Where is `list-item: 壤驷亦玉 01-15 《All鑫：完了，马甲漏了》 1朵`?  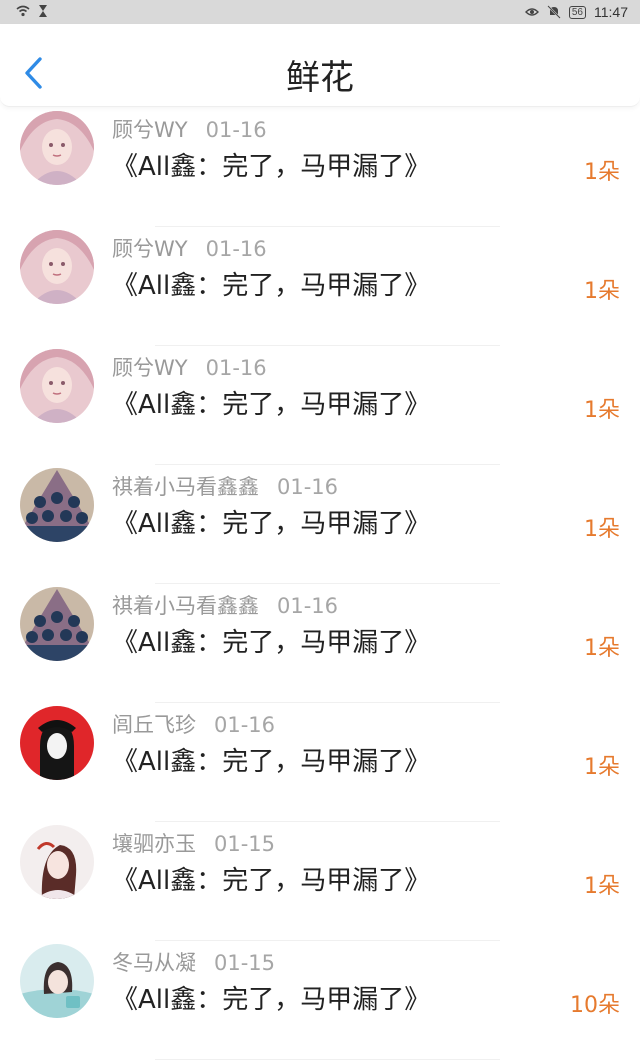 list-item: 壤驷亦玉 01-15 《All鑫：完了，马甲漏了》 1朵 is located at coordinates (320, 881).